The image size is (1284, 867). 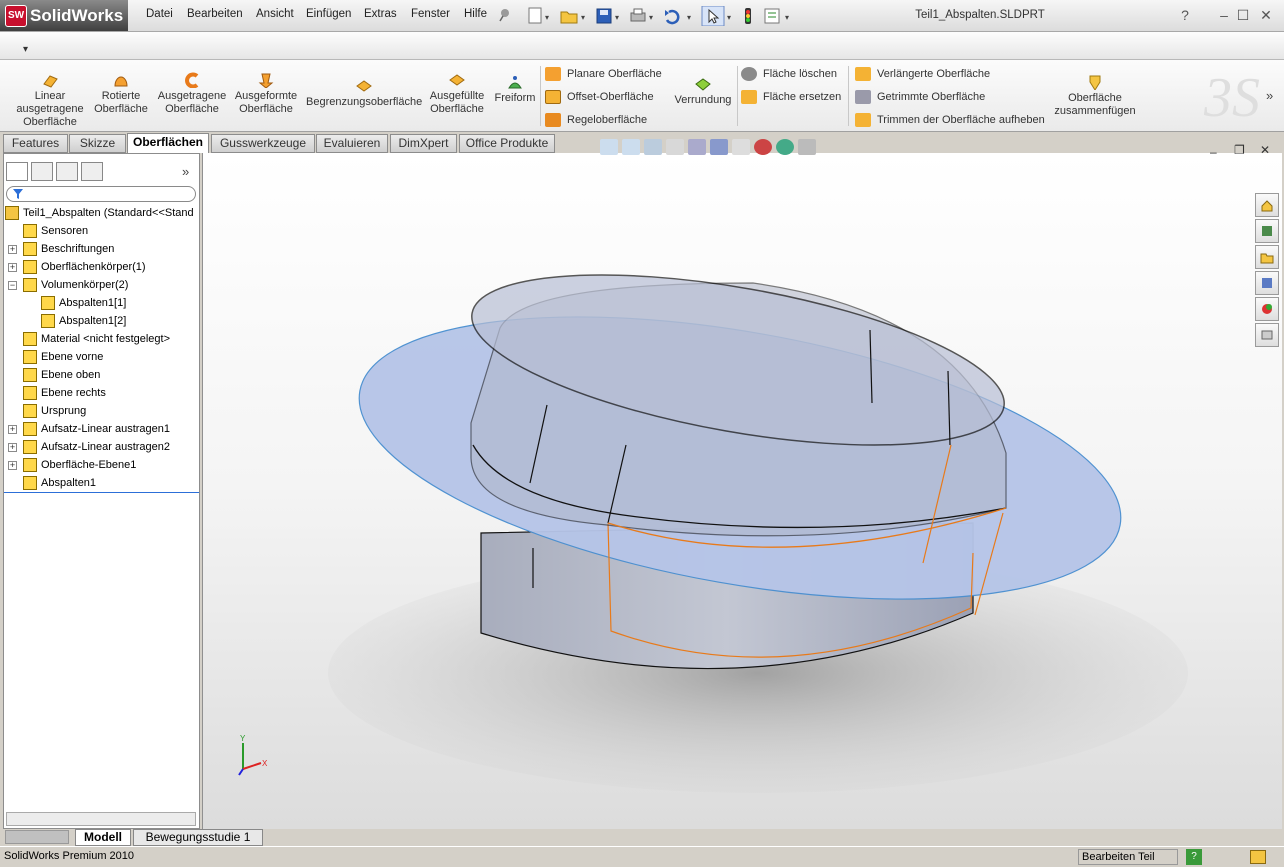 I want to click on view-palette-icon, so click(x=1267, y=283).